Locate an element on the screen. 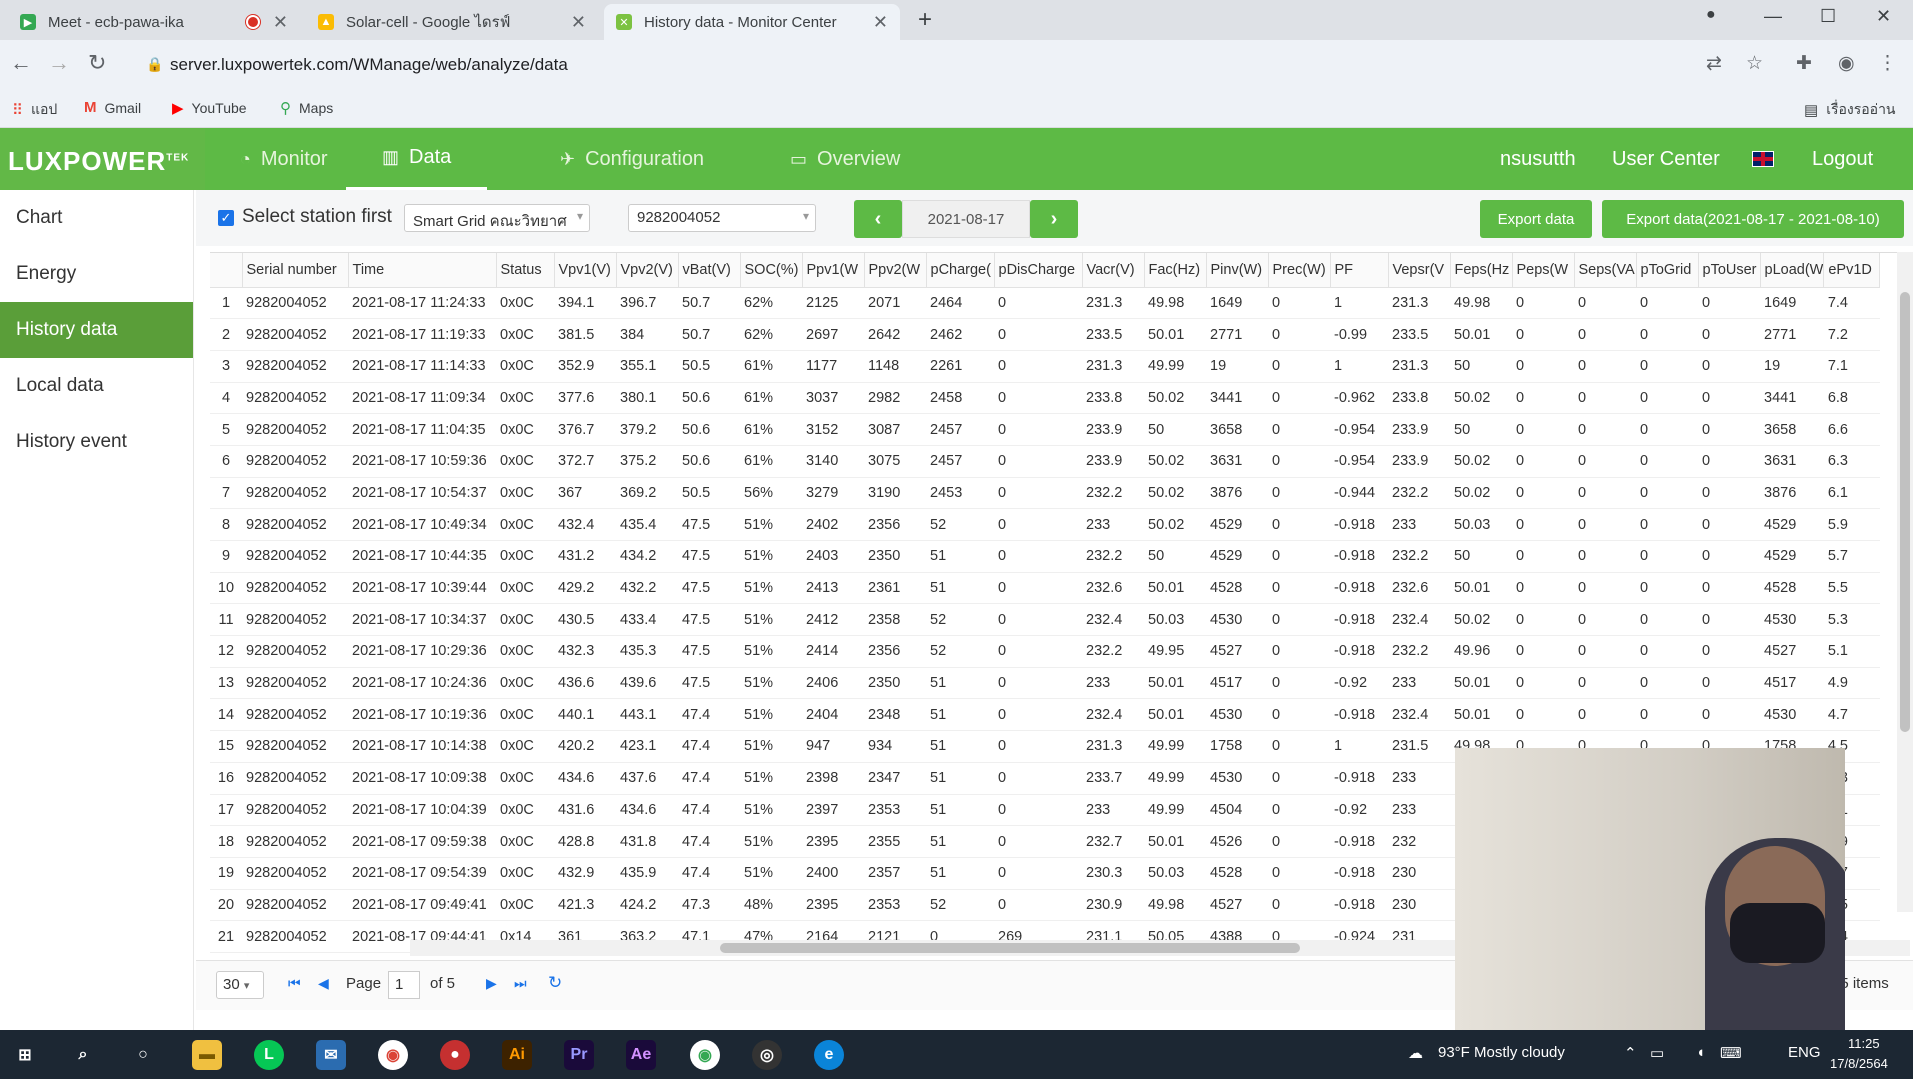 The height and width of the screenshot is (1079, 1913). column-header: pLoad(W is located at coordinates (1792, 270).